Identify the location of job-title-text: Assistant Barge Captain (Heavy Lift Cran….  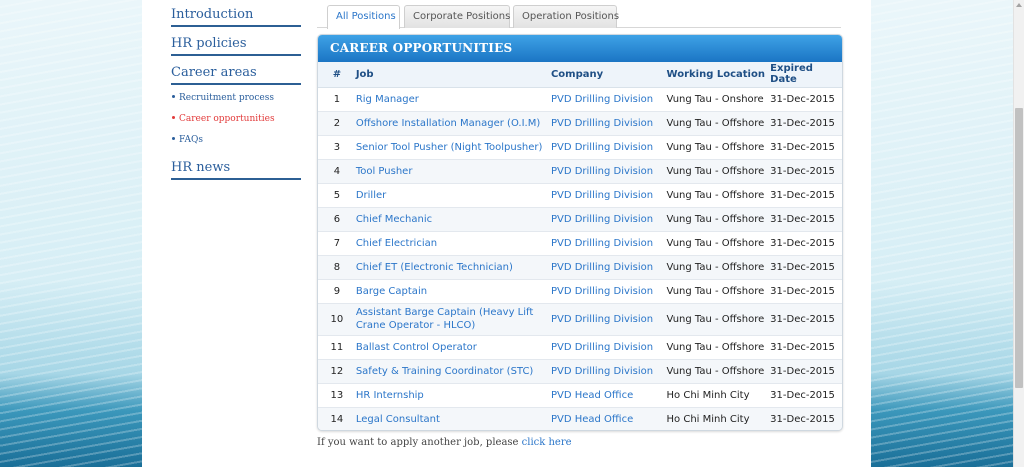
(453, 319).